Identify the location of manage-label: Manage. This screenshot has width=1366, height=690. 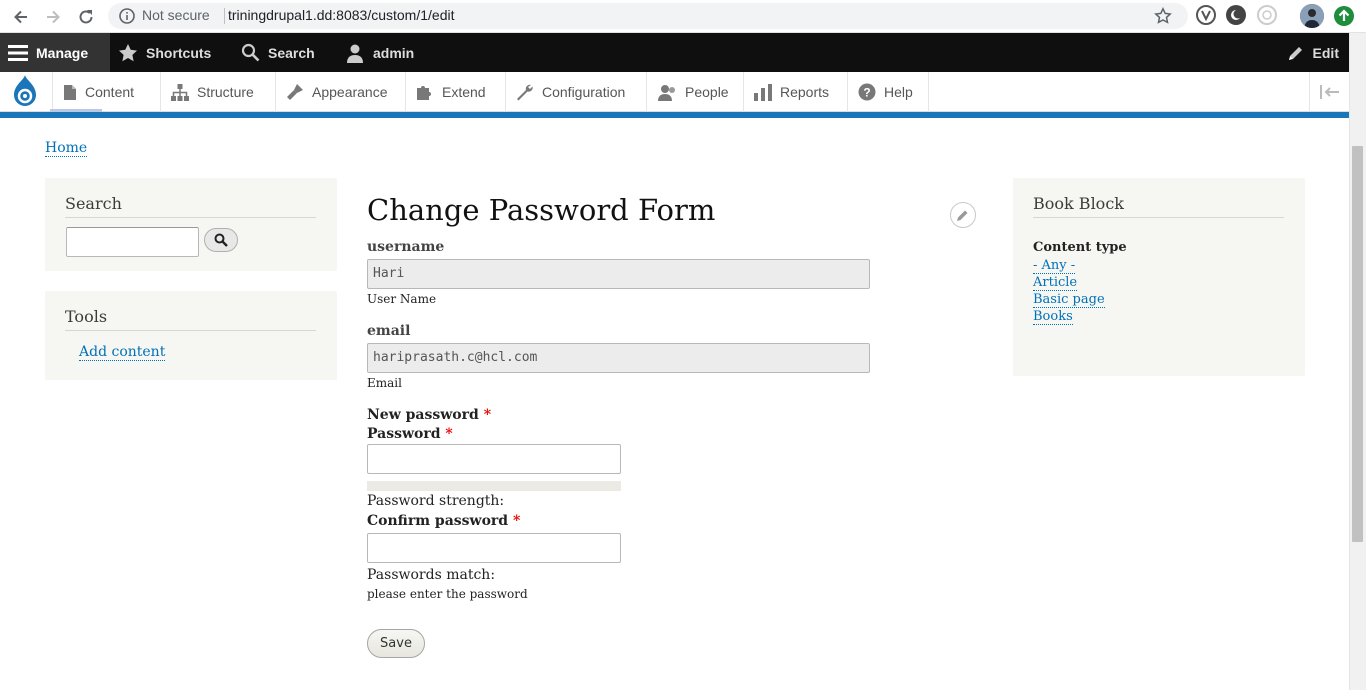
(62, 52).